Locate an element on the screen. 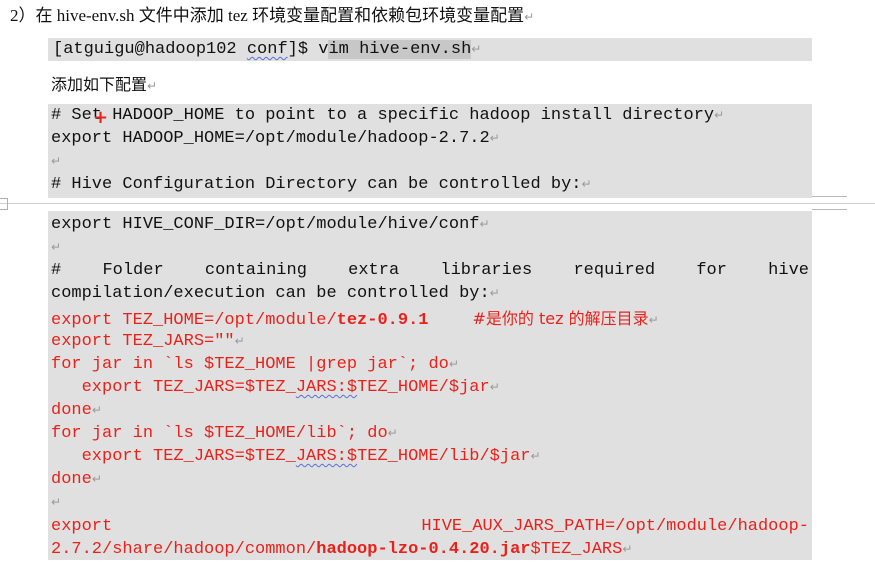  command-v: v is located at coordinates (323, 49).